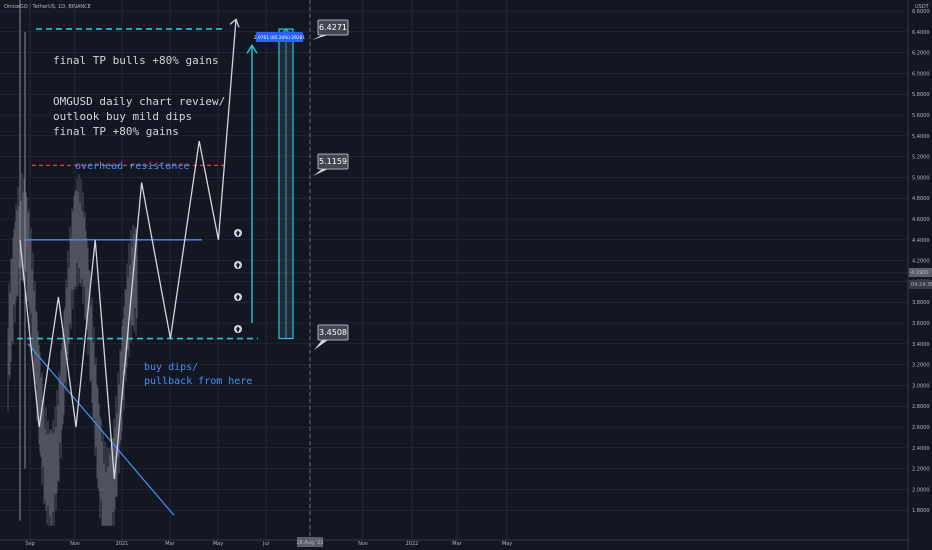 Image resolution: width=932 pixels, height=550 pixels. Describe the element at coordinates (122, 116) in the screenshot. I see `review-note-line: outlook buy mild dips` at that location.